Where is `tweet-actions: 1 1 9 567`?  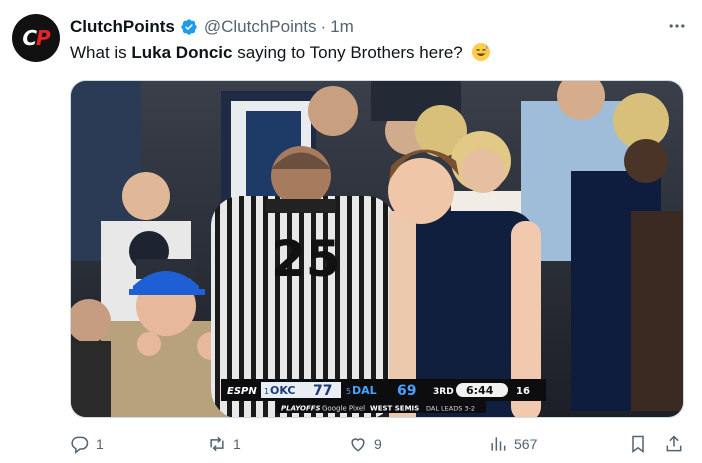
tweet-actions: 1 1 9 567 is located at coordinates (377, 445).